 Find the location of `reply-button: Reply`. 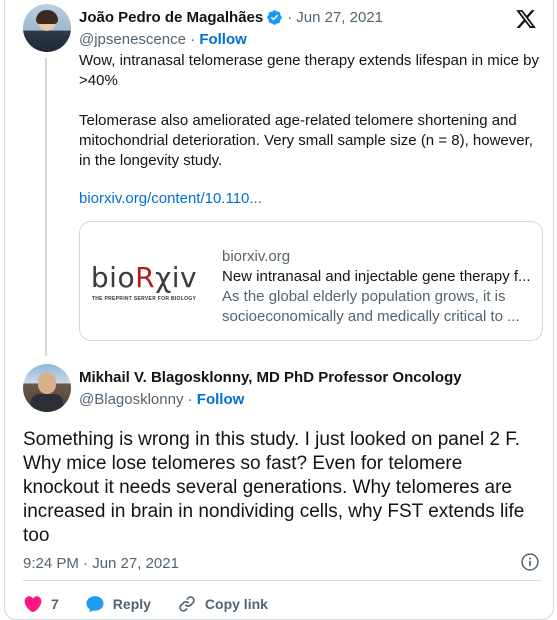

reply-button: Reply is located at coordinates (118, 604).